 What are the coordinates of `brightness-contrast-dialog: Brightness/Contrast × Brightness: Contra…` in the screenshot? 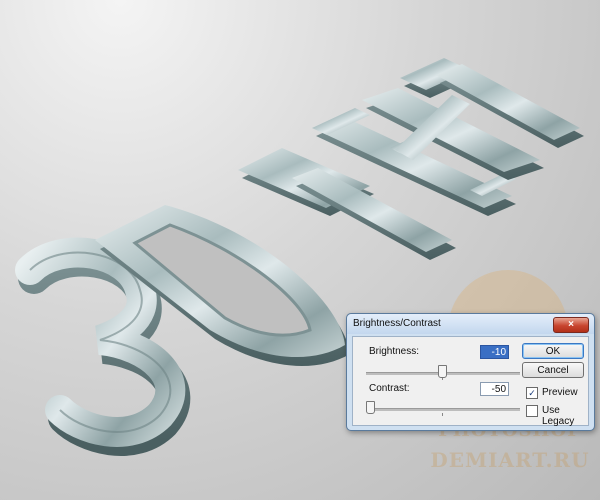 It's located at (470, 372).